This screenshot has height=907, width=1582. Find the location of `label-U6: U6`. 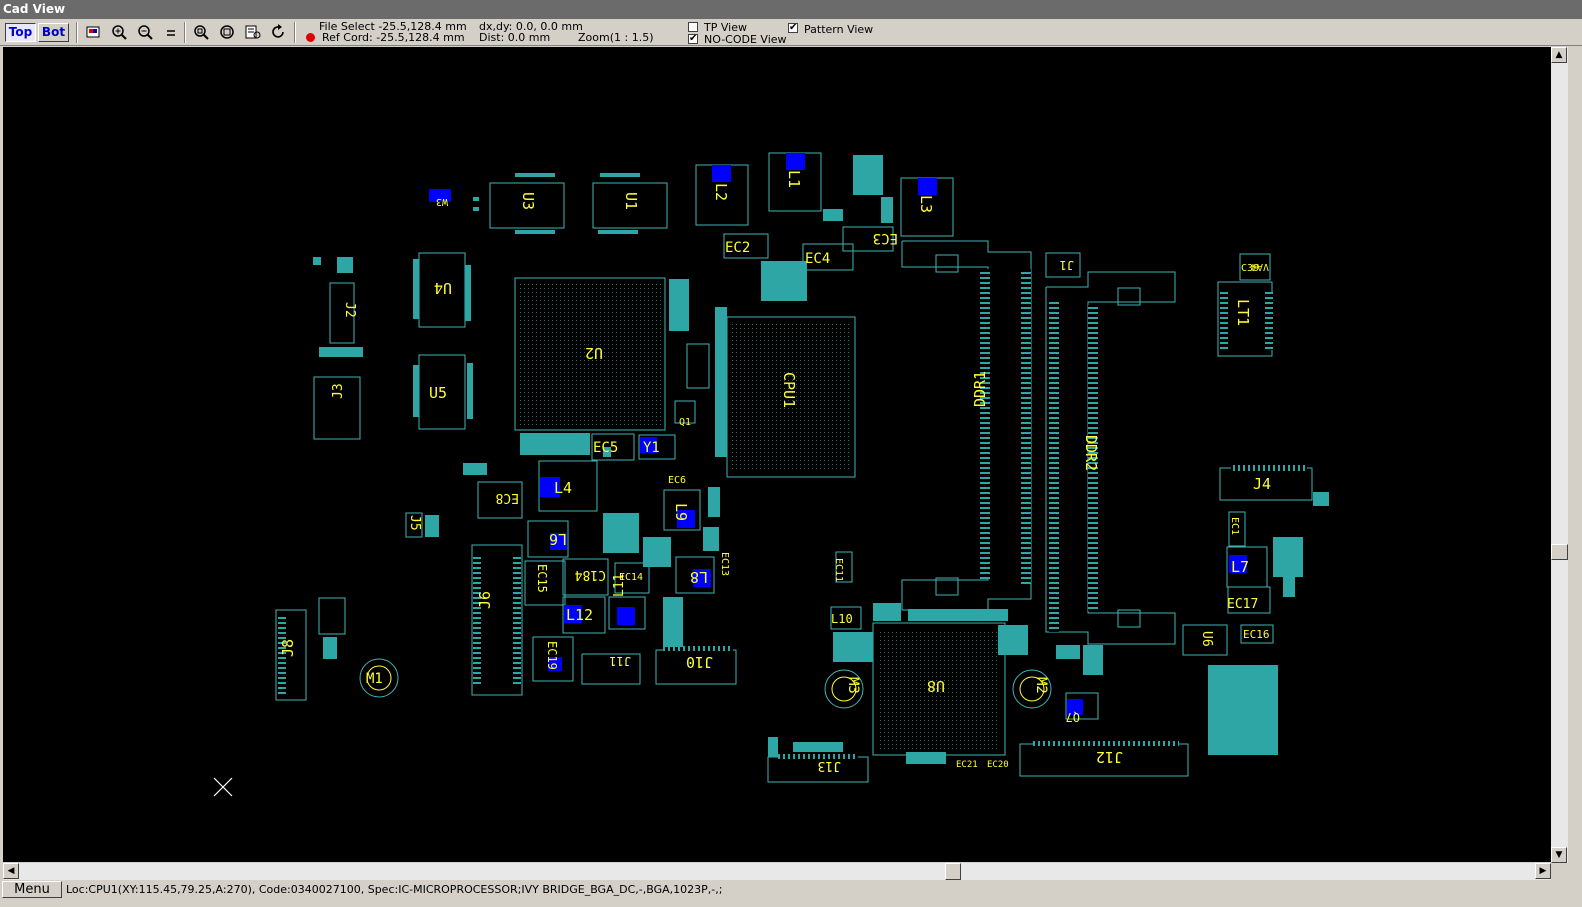

label-U6: U6 is located at coordinates (1206, 639).